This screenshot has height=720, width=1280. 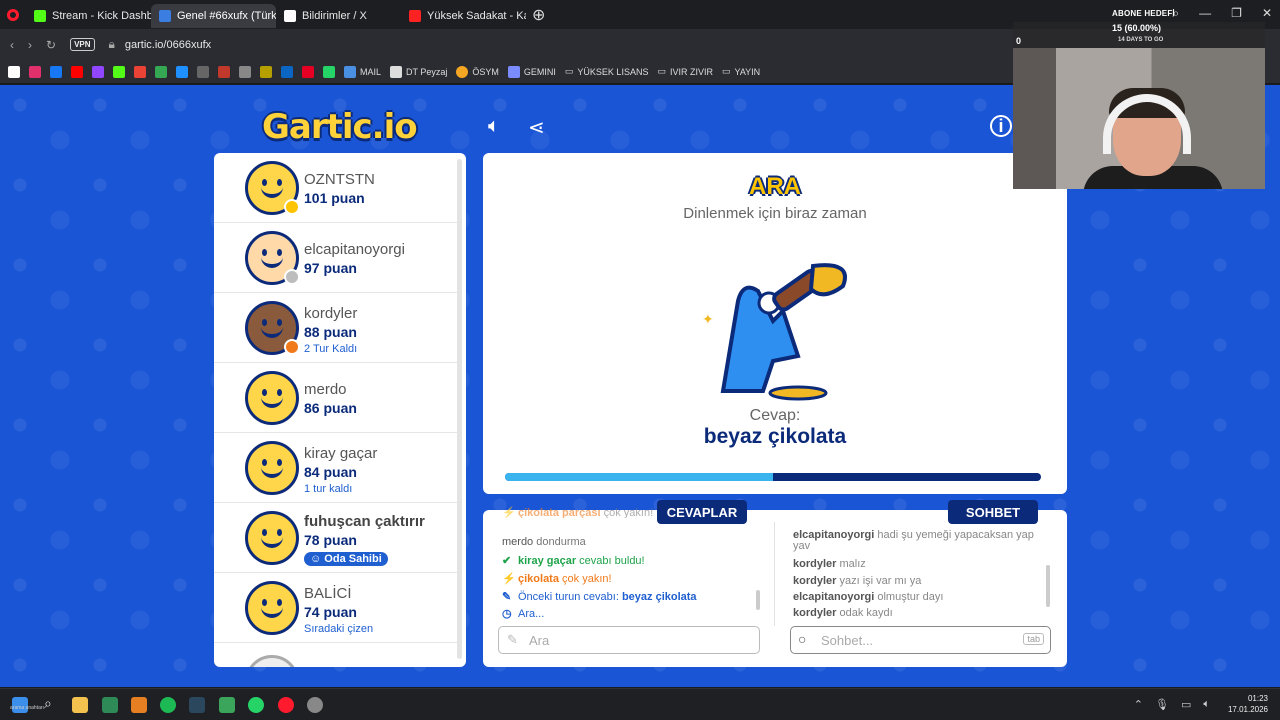 I want to click on sound-icon: 🔈︎, so click(x=494, y=126).